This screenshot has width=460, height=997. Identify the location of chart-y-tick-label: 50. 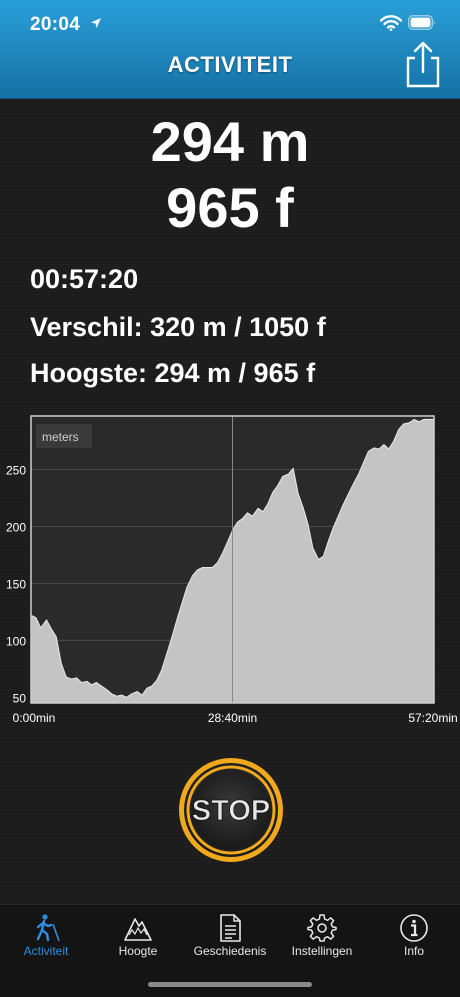
(20, 698).